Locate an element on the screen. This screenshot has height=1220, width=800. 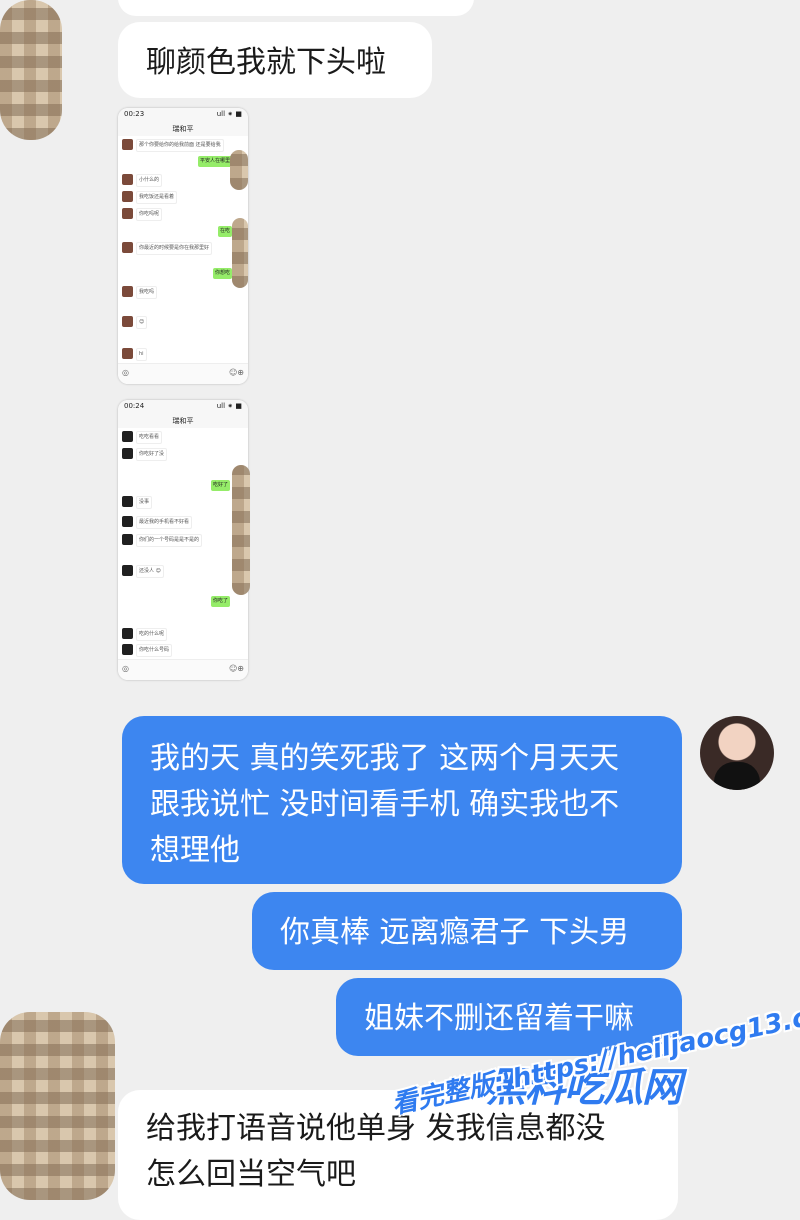
outgoing-message-1: 我的天 真的笑死我了 这两个月天天 跟我说忙 没时间看手机 确实我也不 想理他 is located at coordinates (402, 800).